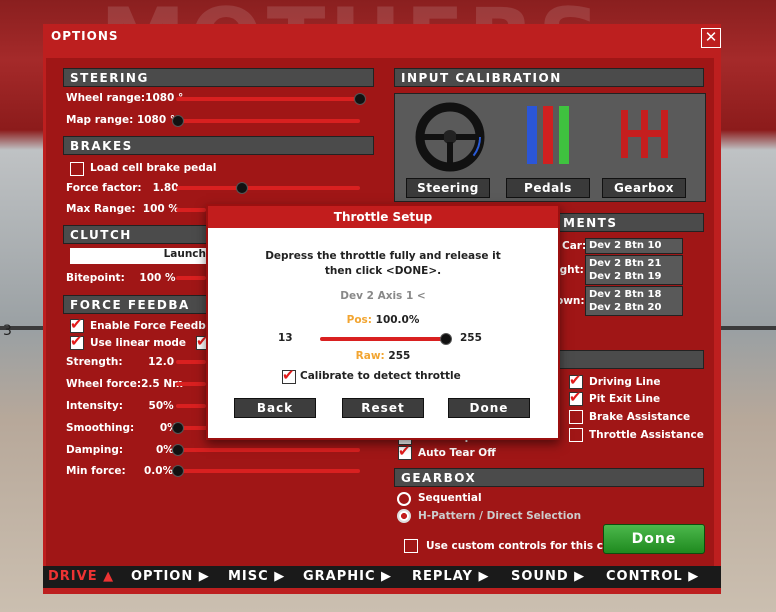 The height and width of the screenshot is (612, 776). What do you see at coordinates (268, 188) in the screenshot?
I see `force-factor-slider` at bounding box center [268, 188].